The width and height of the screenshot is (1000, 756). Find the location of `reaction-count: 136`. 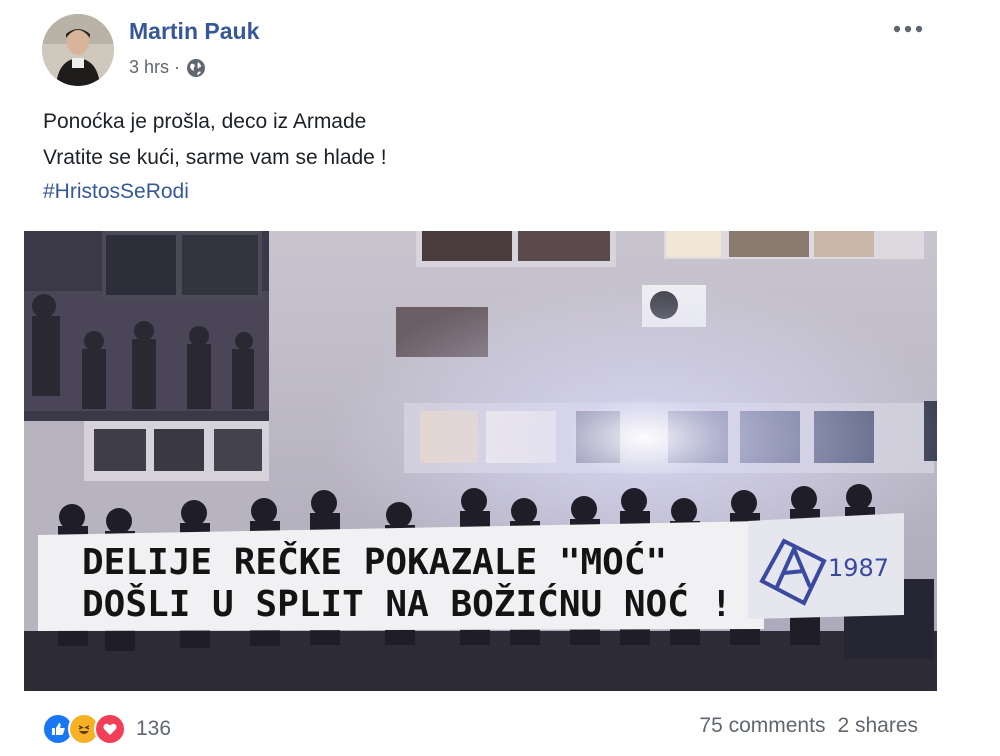

reaction-count: 136 is located at coordinates (153, 729).